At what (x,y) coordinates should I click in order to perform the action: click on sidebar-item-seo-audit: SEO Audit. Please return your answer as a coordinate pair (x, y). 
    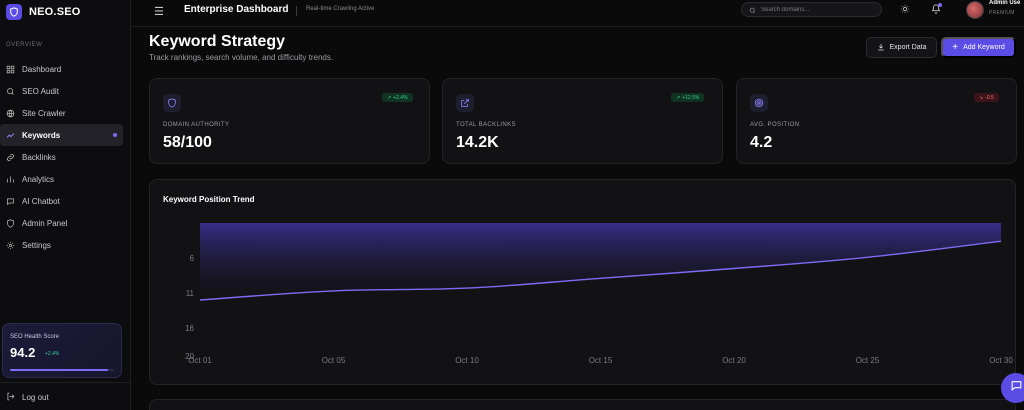
    Looking at the image, I should click on (61, 91).